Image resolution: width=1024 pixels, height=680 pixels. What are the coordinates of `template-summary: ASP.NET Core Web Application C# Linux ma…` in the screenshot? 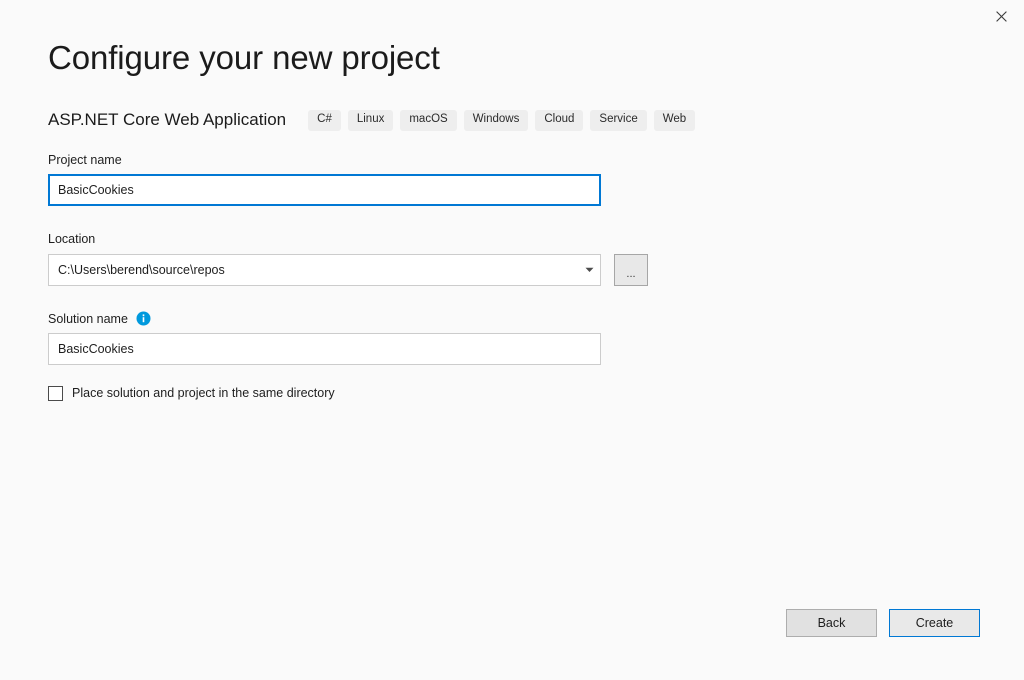 It's located at (375, 120).